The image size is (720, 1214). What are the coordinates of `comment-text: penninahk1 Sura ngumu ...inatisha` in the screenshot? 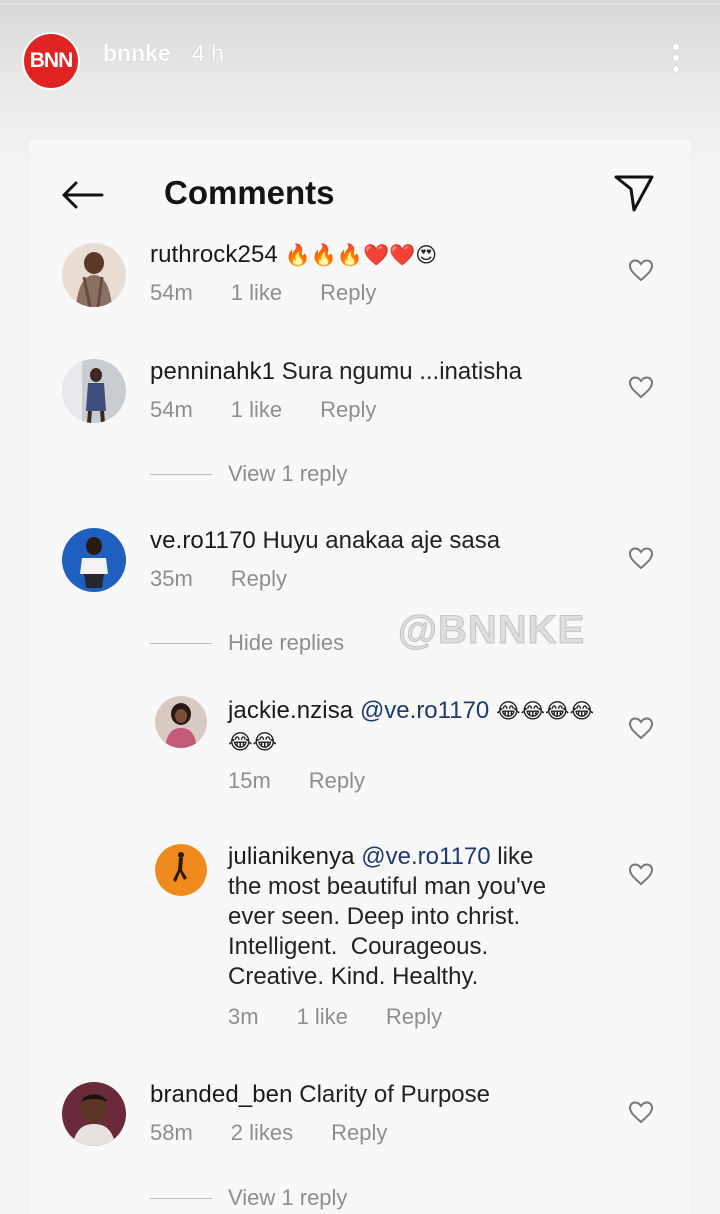 It's located at (336, 372).